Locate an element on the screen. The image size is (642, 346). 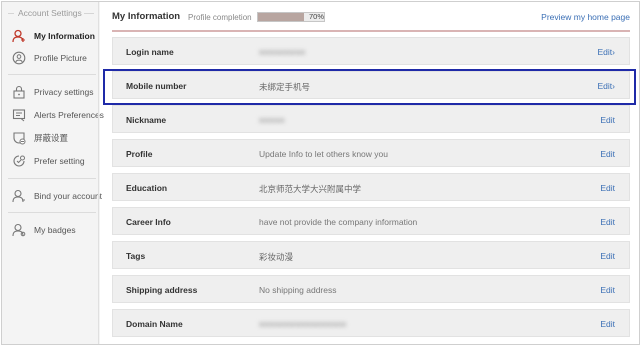
header-divider is located at coordinates (371, 31).